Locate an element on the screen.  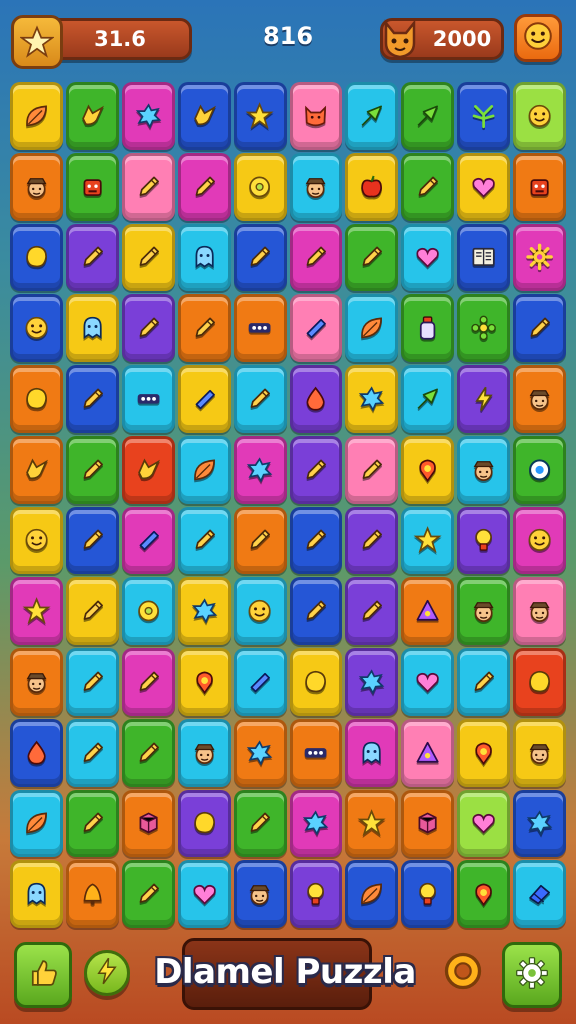
smiley-button is located at coordinates (538, 38).